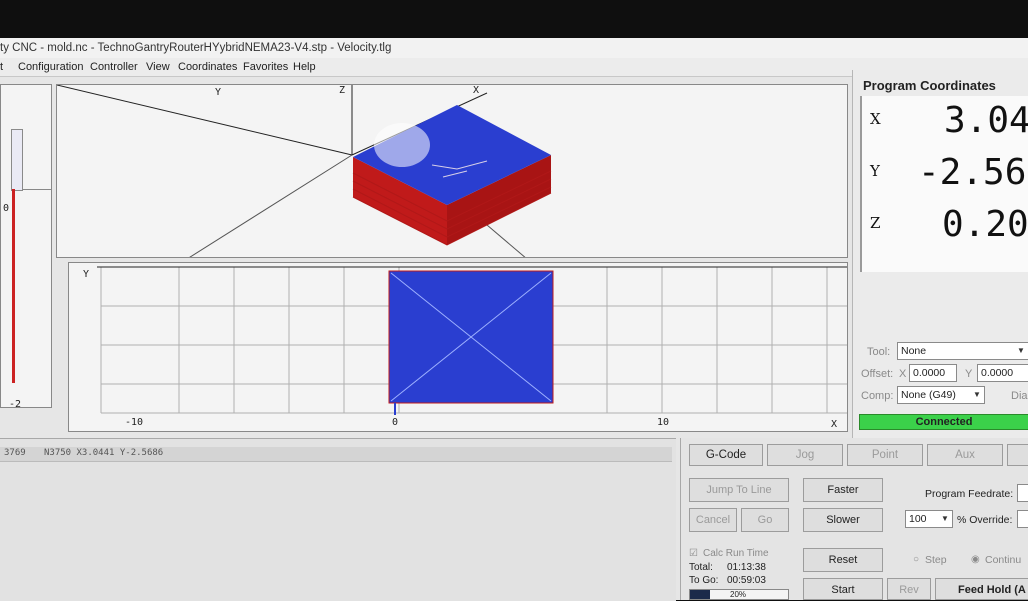  What do you see at coordinates (15, 453) in the screenshot?
I see `gcode-line-number: 3769` at bounding box center [15, 453].